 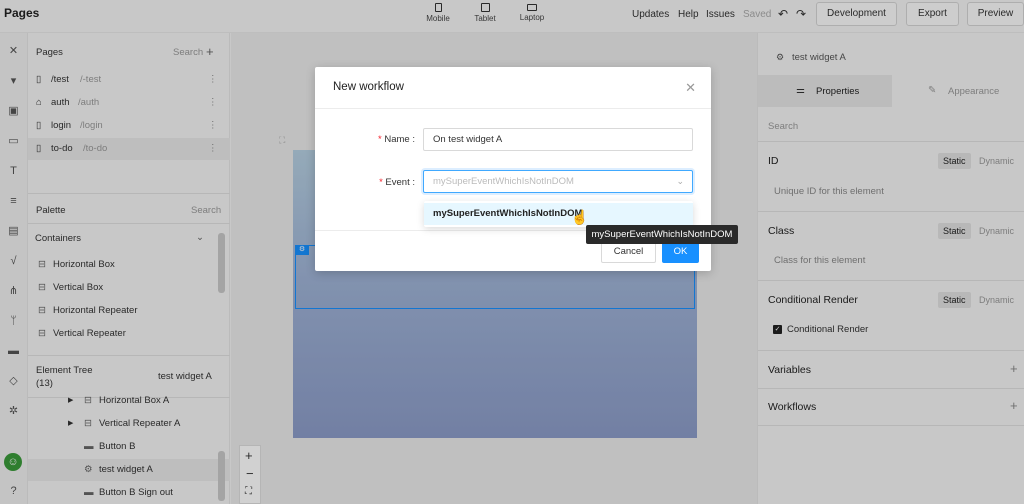 What do you see at coordinates (662, 234) in the screenshot?
I see `option-tooltip: mySuperEventWhichIsNotInDOM` at bounding box center [662, 234].